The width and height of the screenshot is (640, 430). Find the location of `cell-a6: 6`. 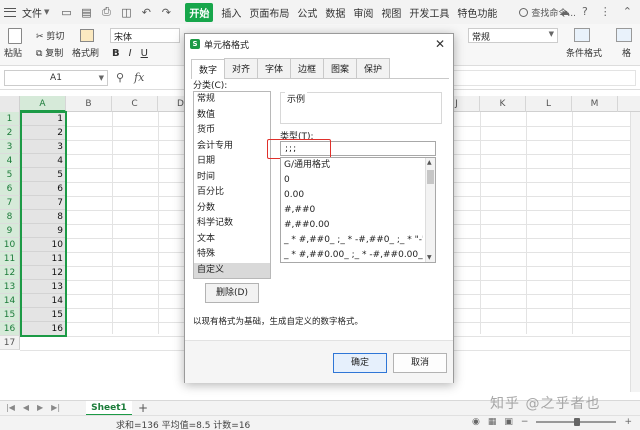

cell-a6: 6 is located at coordinates (43, 189).